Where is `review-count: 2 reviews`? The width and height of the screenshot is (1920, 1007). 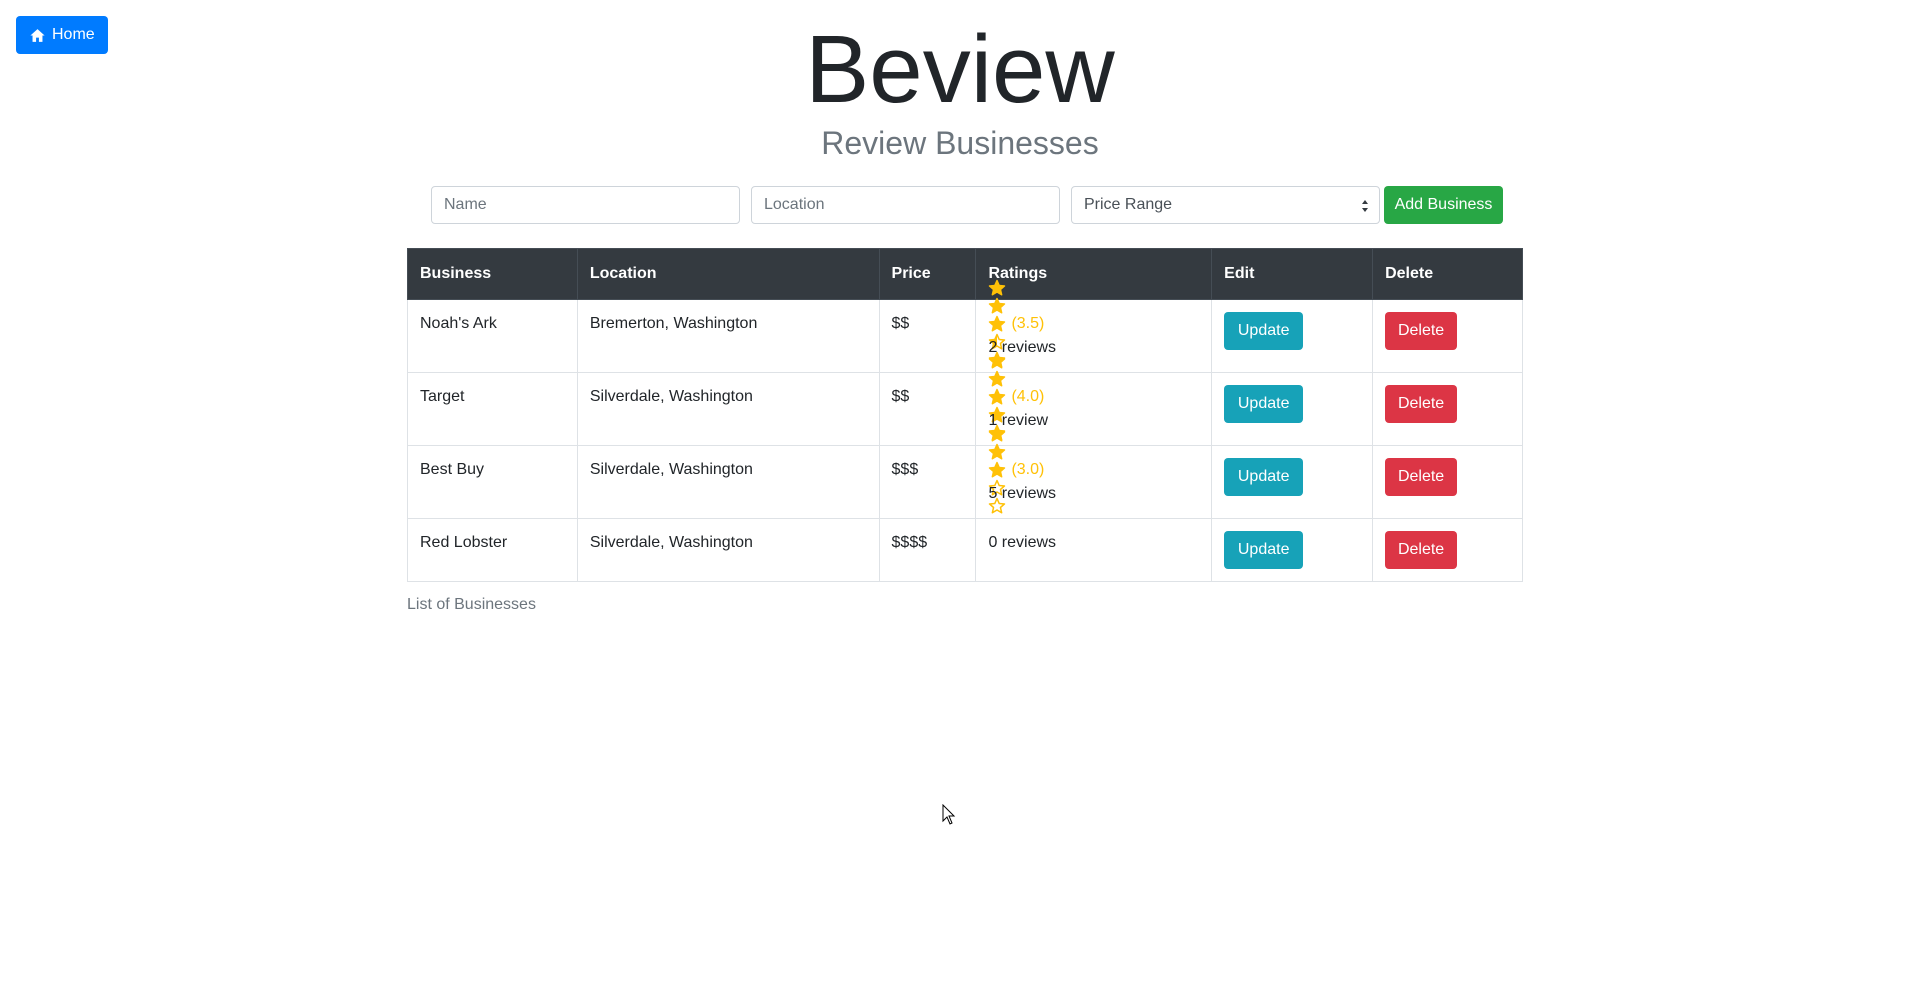 review-count: 2 reviews is located at coordinates (1022, 347).